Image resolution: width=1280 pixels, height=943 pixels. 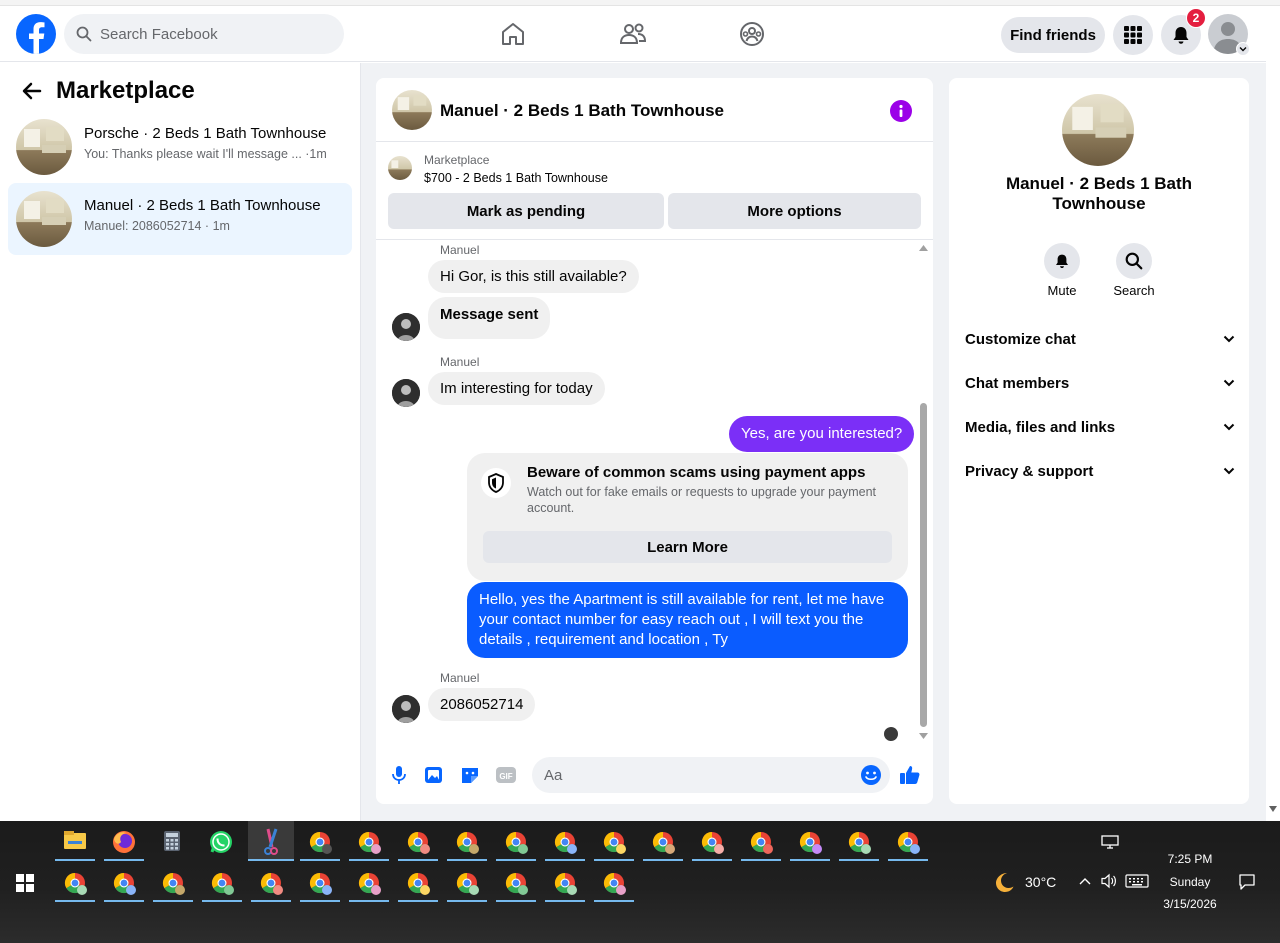 I want to click on keyboard-icon, so click(x=1137, y=881).